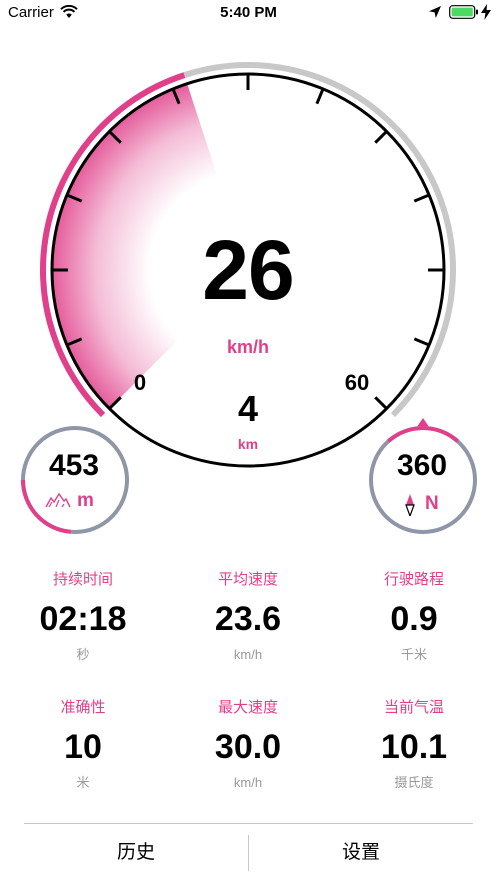  I want to click on stat-label: 当前气温, so click(413, 707).